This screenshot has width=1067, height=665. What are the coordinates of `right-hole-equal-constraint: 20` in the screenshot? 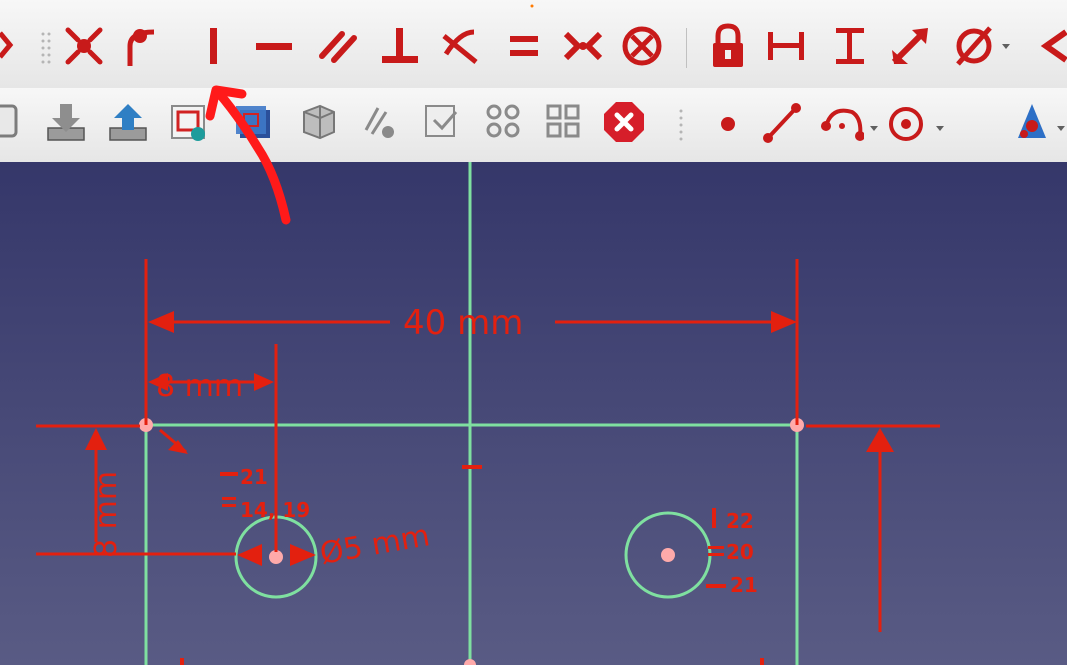 It's located at (740, 552).